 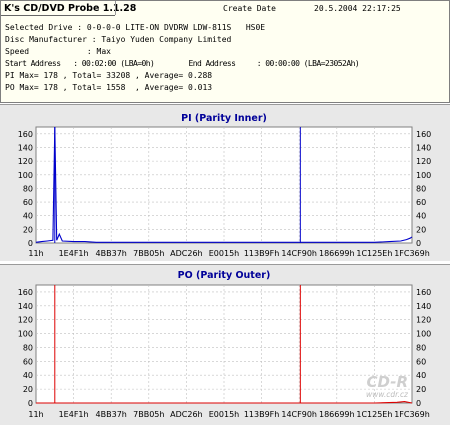 I want to click on po-y-tick-right: 60, so click(x=421, y=361).